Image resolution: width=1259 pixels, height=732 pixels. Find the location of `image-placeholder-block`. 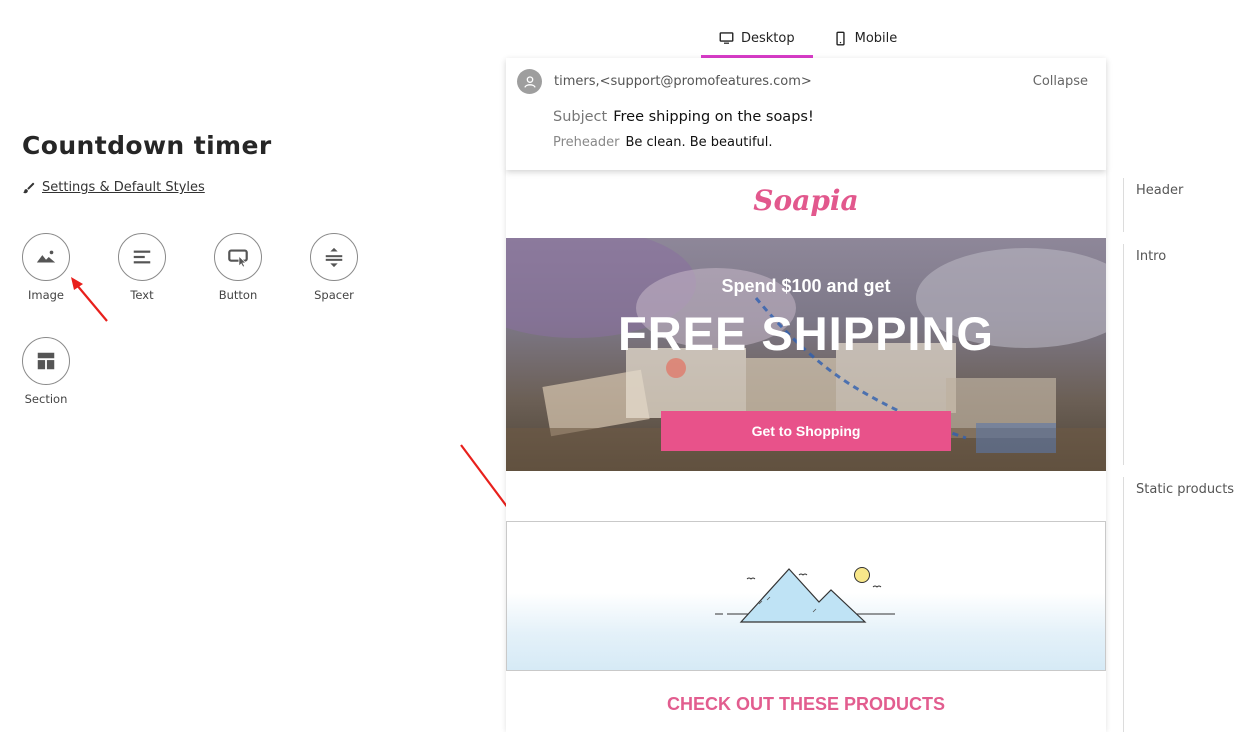

image-placeholder-block is located at coordinates (806, 596).